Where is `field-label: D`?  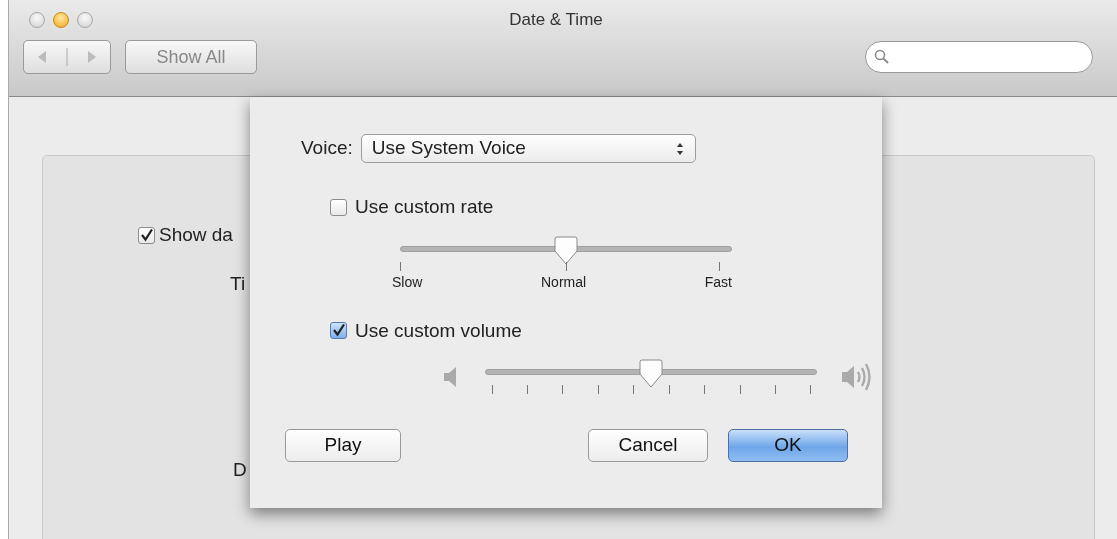
field-label: D is located at coordinates (240, 470).